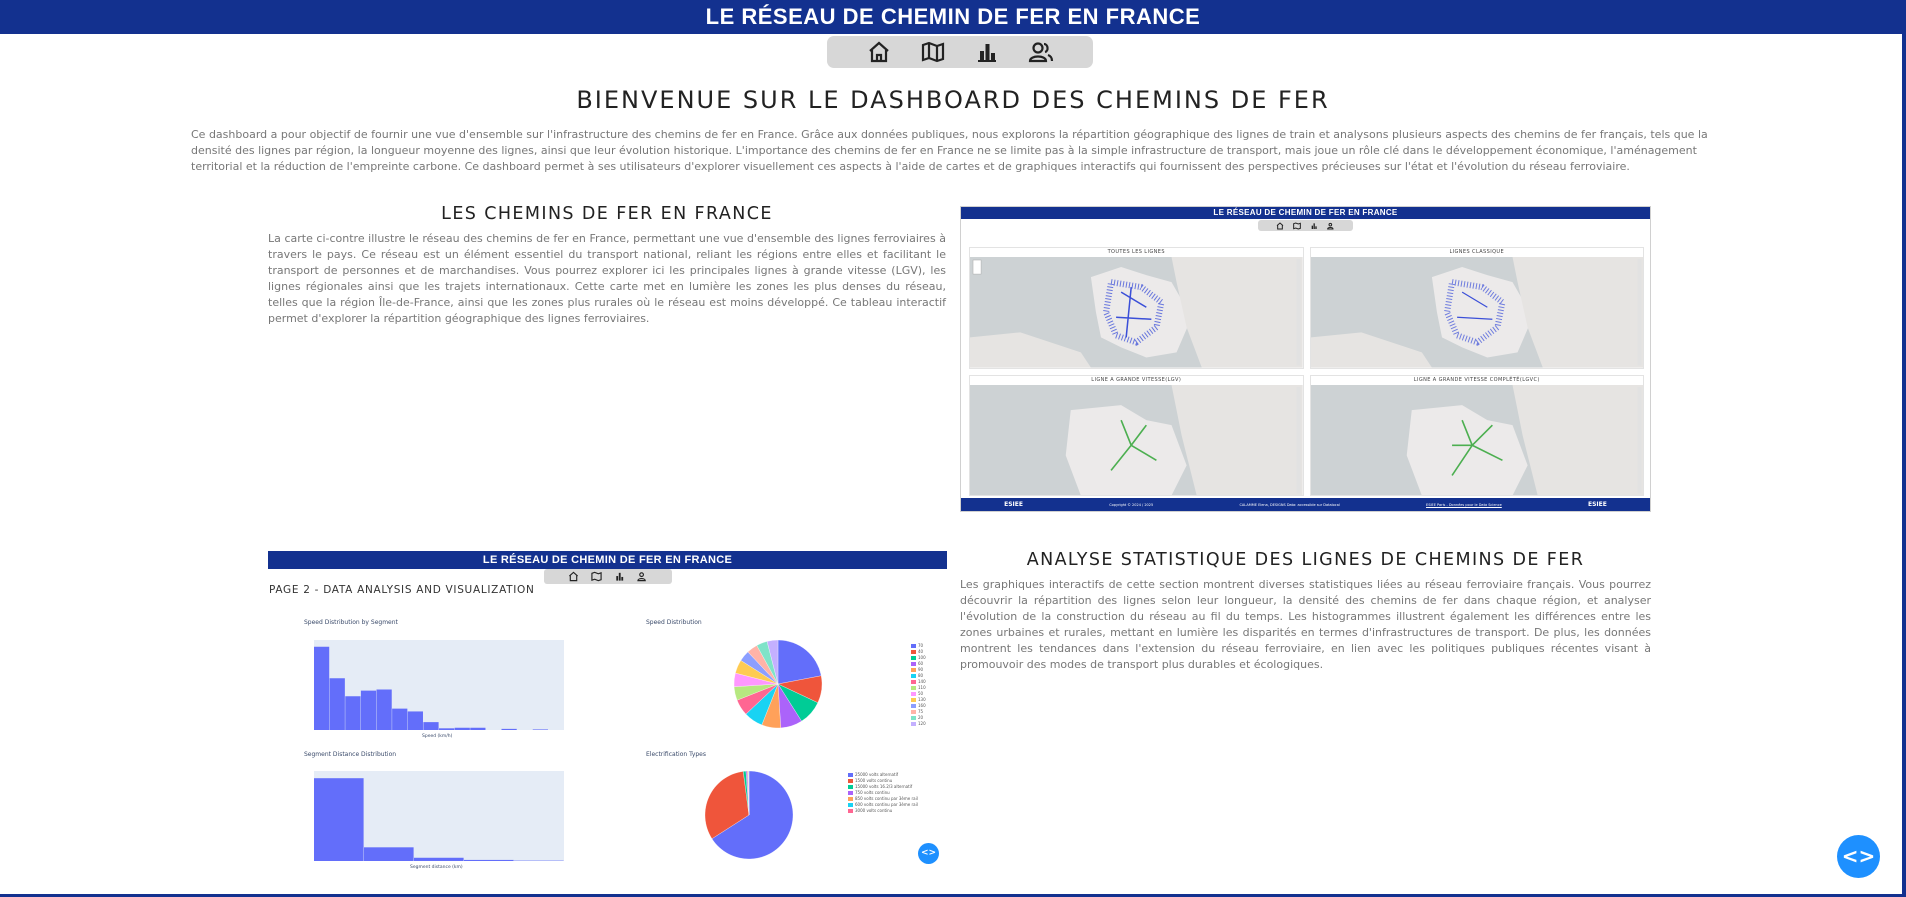  I want to click on nav-home-button, so click(879, 52).